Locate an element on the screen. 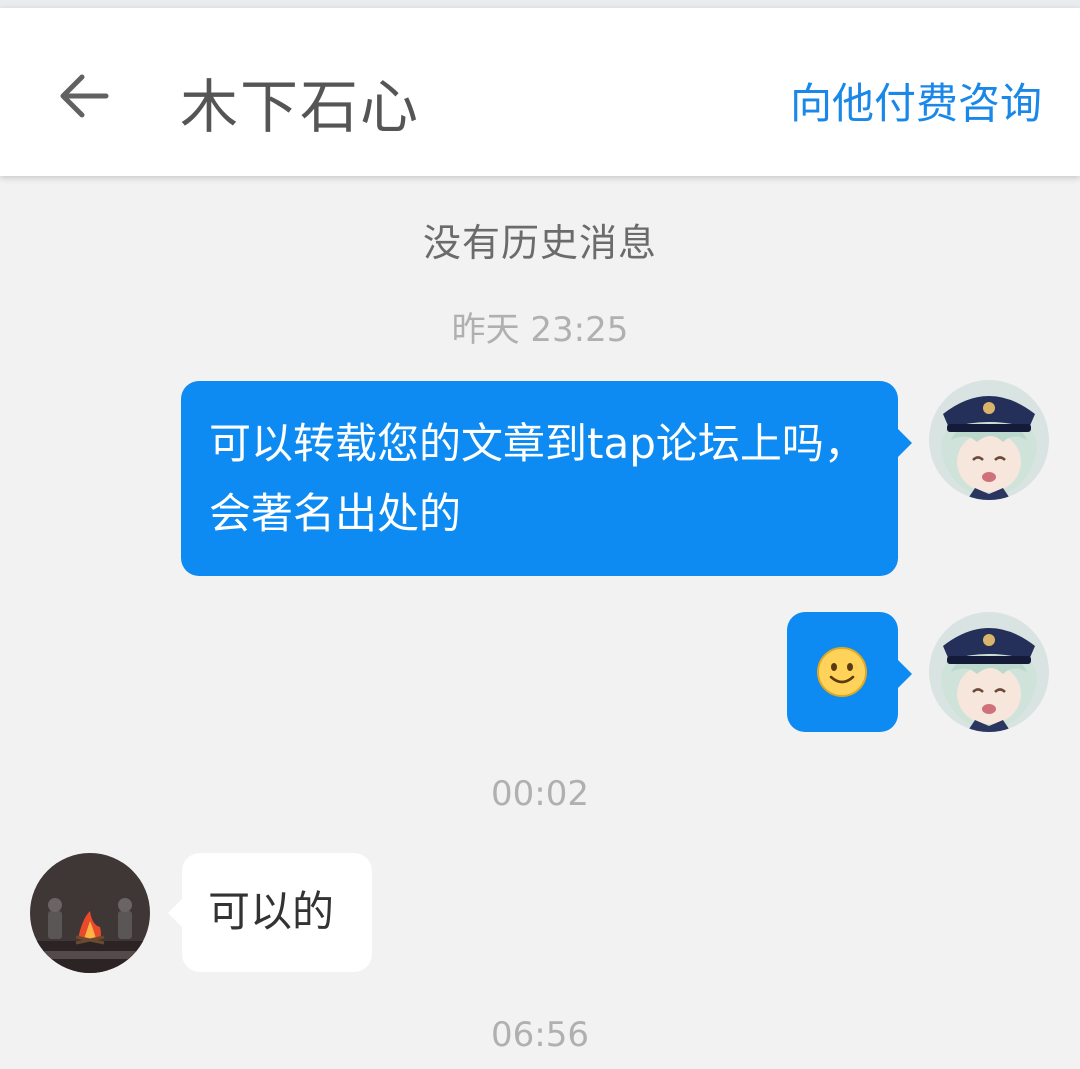 The height and width of the screenshot is (1069, 1080). timestamp: 00:02 is located at coordinates (540, 794).